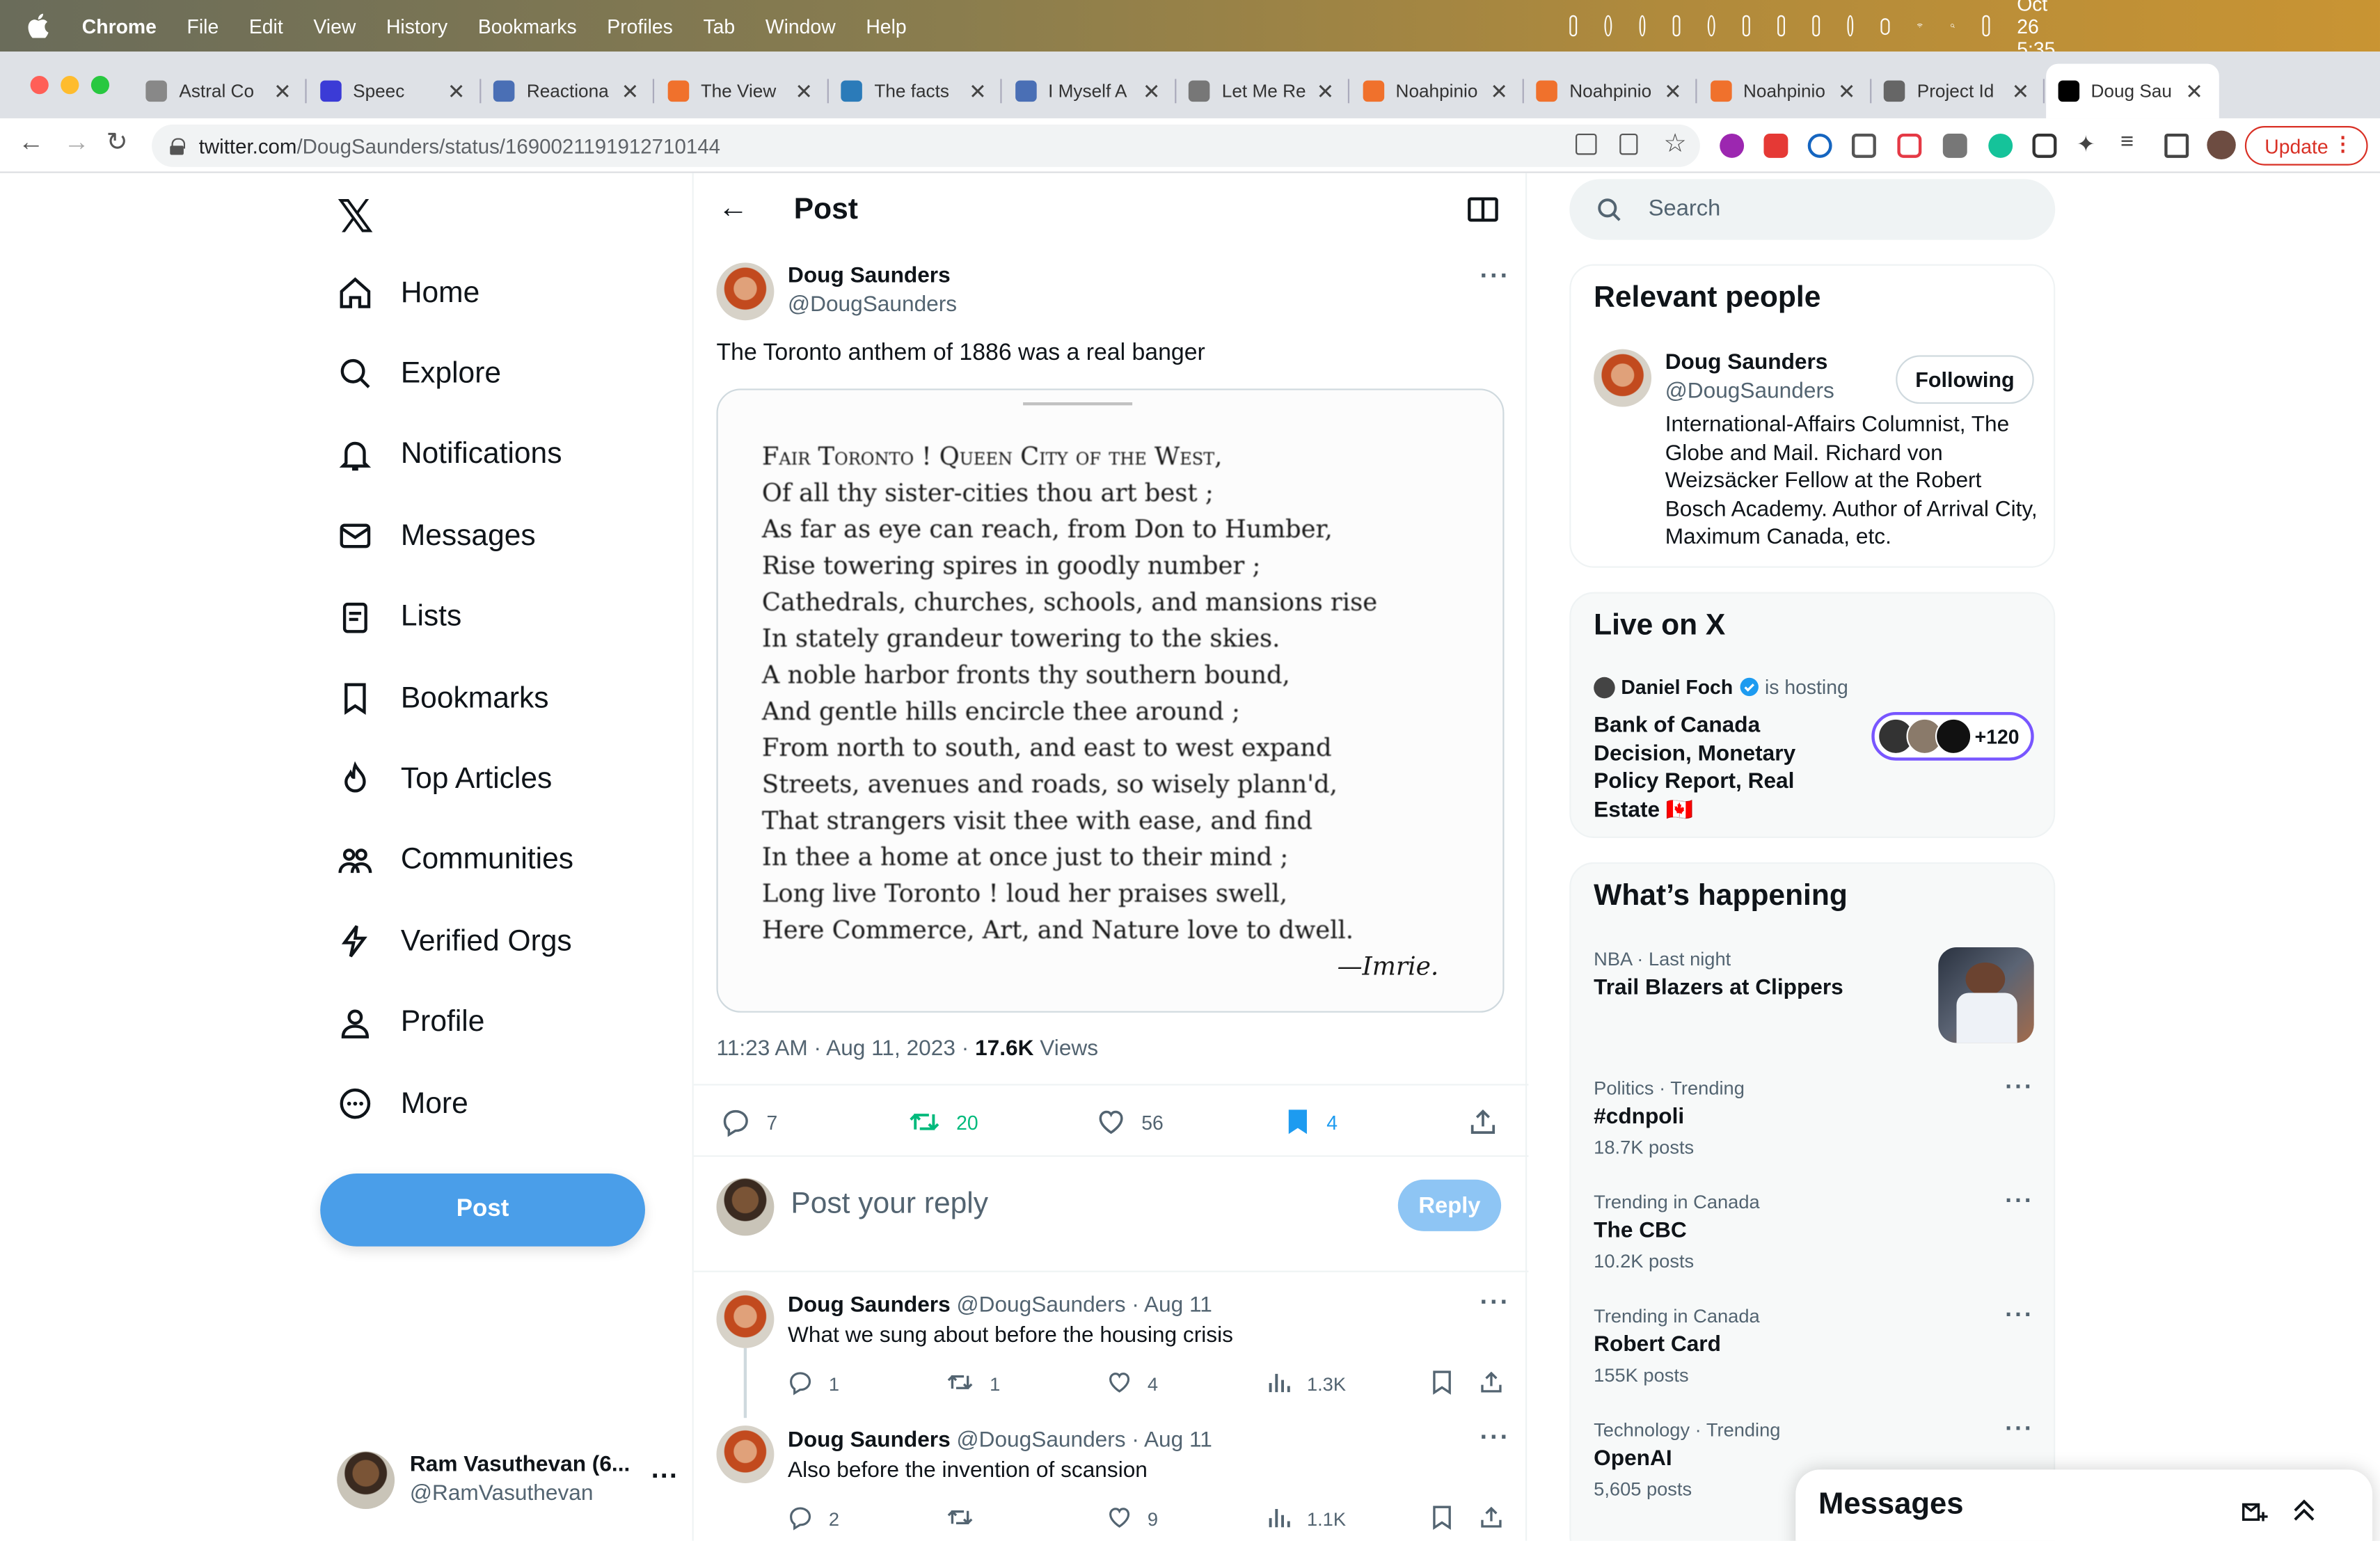 The image size is (2380, 1541). What do you see at coordinates (845, 1049) in the screenshot?
I see `post-timestamp: 11:23 AM · Aug 11, 2023 ·` at bounding box center [845, 1049].